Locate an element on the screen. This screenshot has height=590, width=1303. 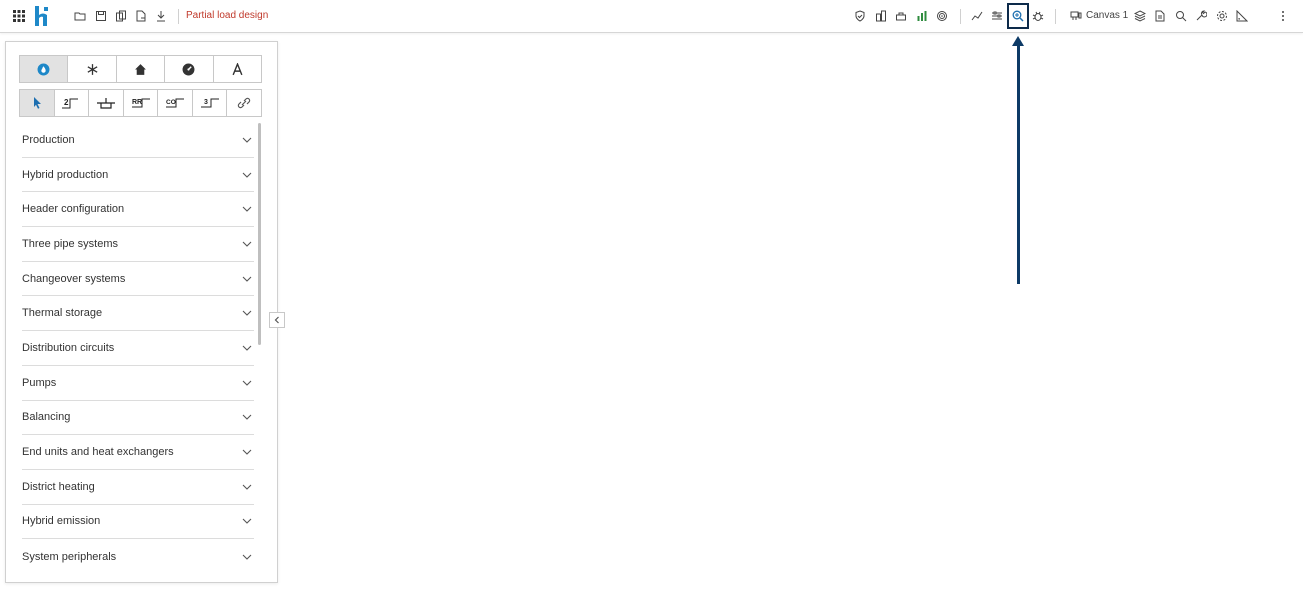
category-label: Production is located at coordinates (48, 139).